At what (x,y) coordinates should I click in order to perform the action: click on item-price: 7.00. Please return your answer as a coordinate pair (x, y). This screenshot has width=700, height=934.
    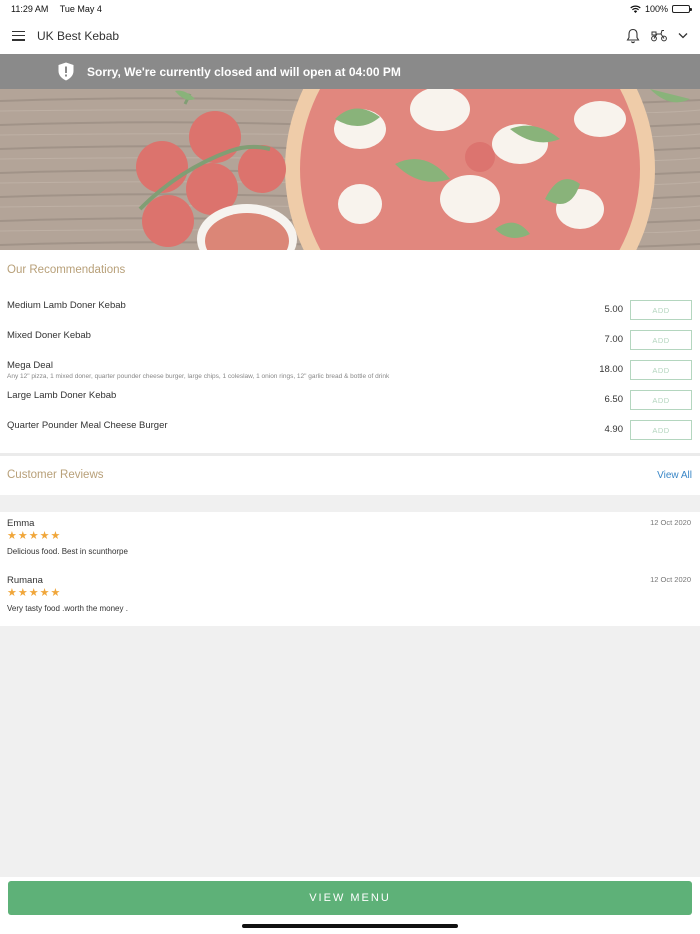
    Looking at the image, I should click on (614, 339).